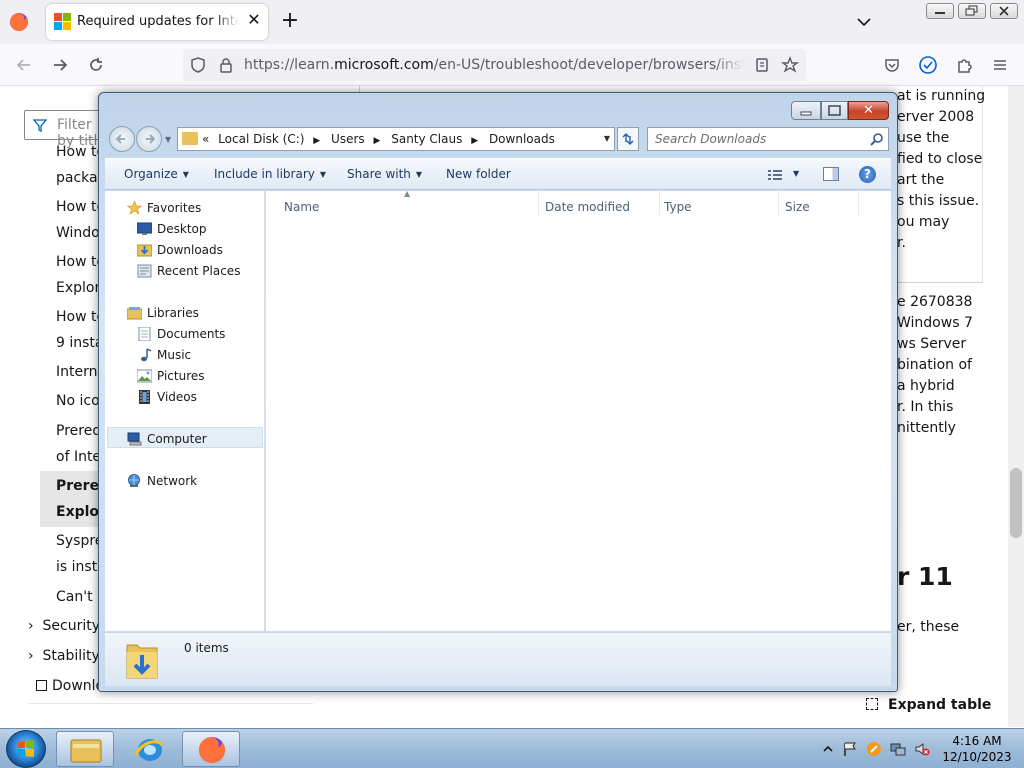 The height and width of the screenshot is (768, 1024). I want to click on downloads-folder-large-icon, so click(142, 661).